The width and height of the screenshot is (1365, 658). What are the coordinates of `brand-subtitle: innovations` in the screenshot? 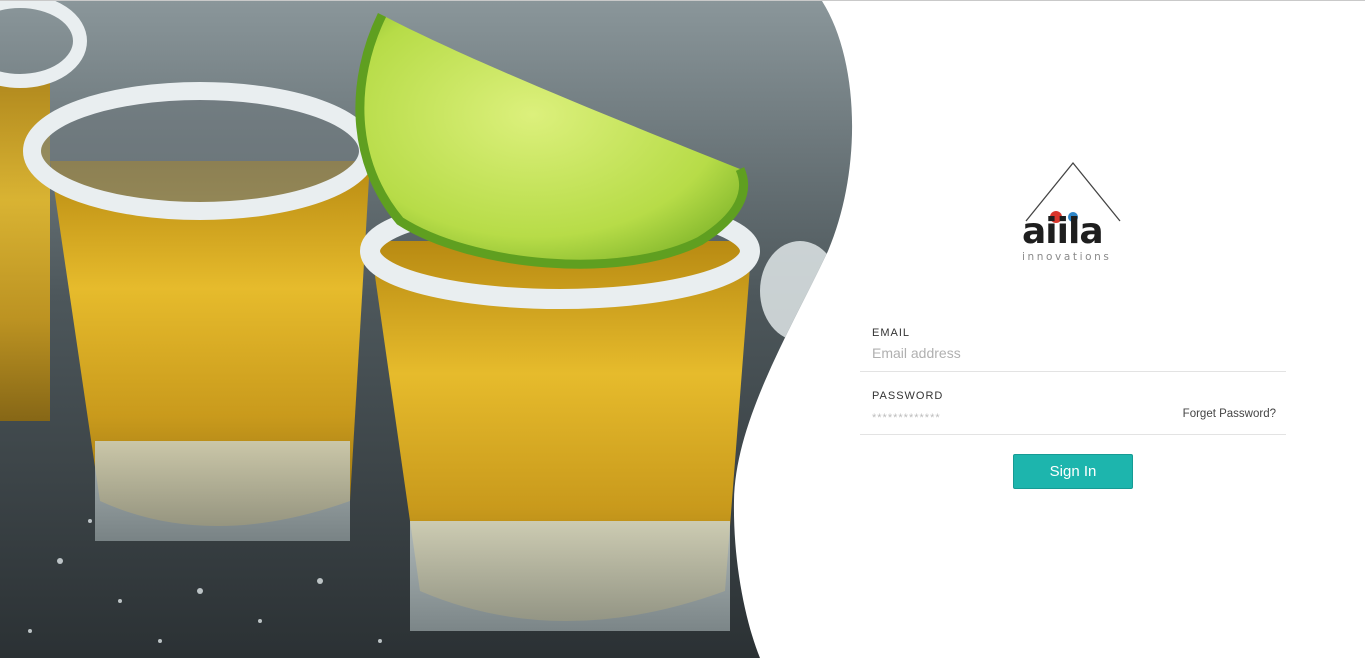 It's located at (1067, 257).